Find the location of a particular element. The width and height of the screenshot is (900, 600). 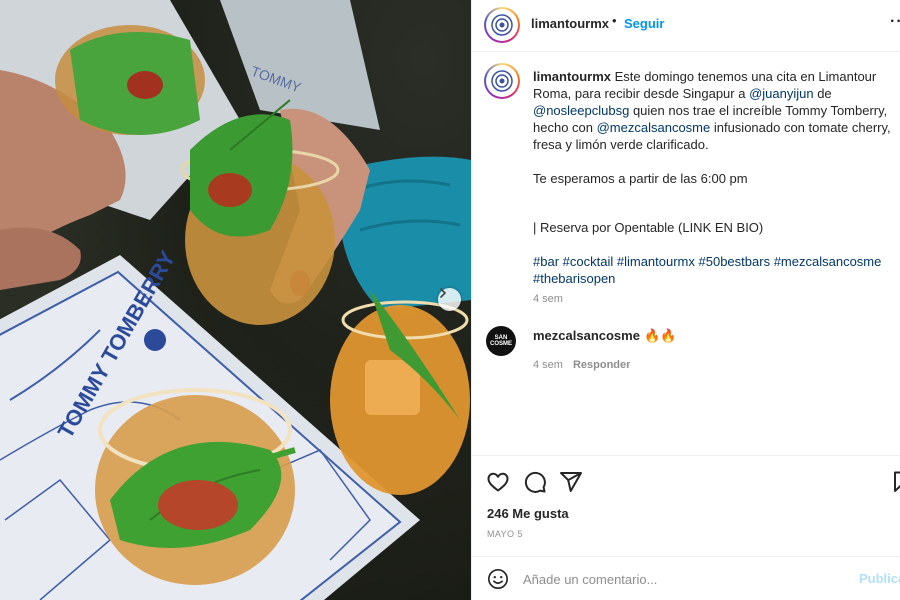

caption-paragraph-2: Te esperamos a partir de las 6:00 pm is located at coordinates (640, 178).